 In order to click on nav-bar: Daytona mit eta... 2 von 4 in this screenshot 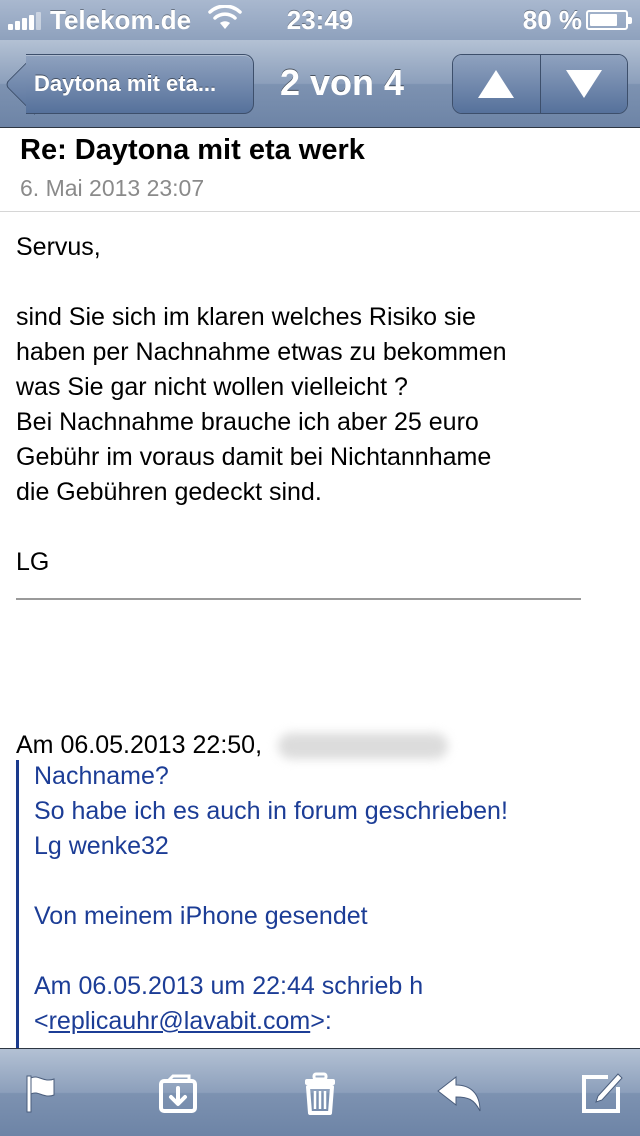, I will do `click(320, 84)`.